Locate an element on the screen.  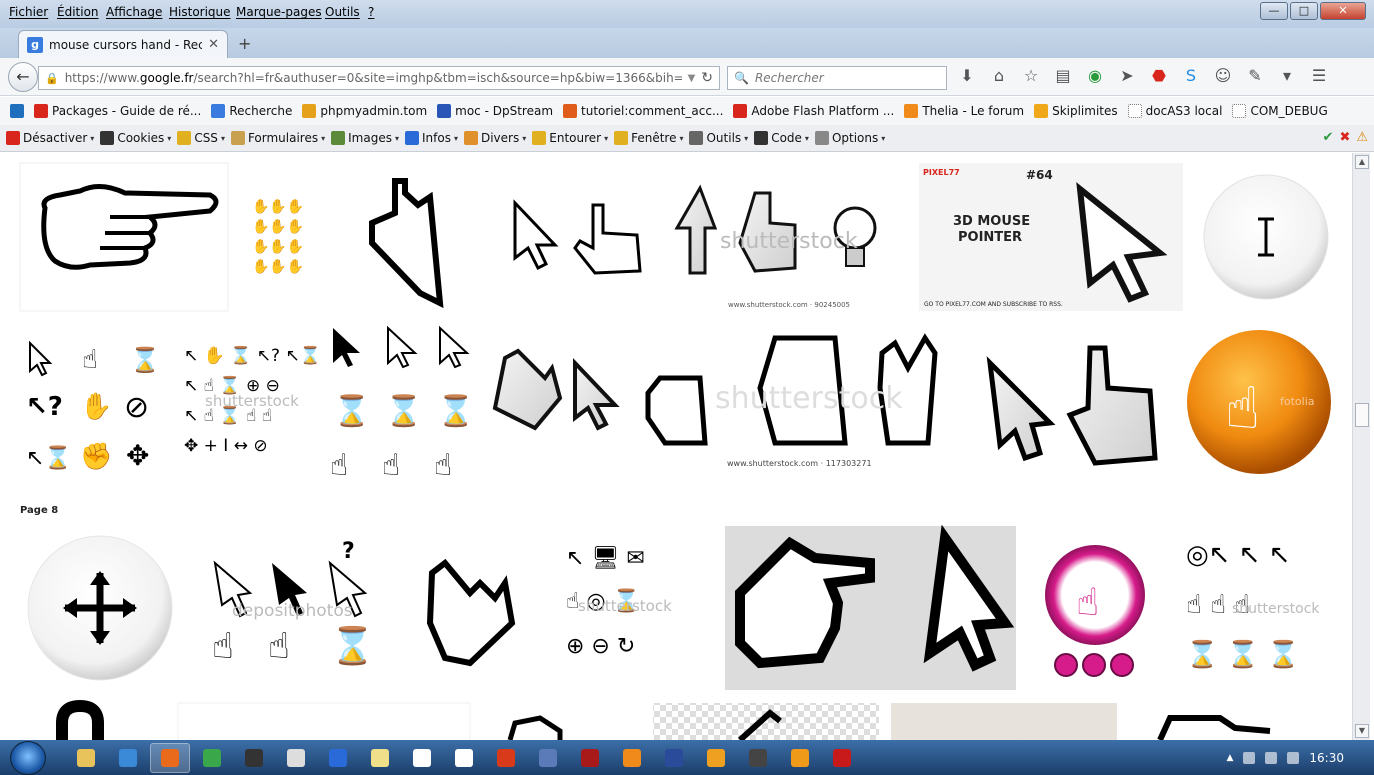
scroll-thumb is located at coordinates (1362, 415).